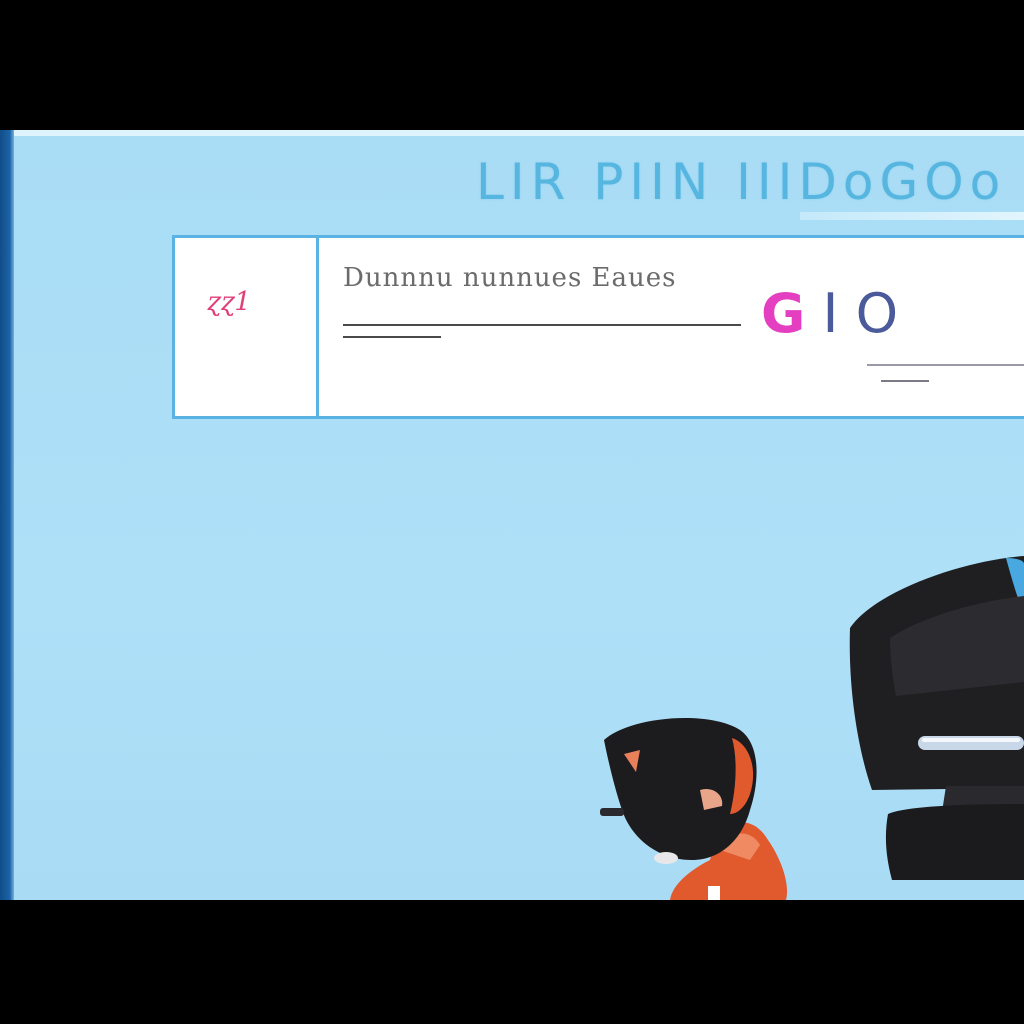 Image resolution: width=1024 pixels, height=1024 pixels. Describe the element at coordinates (7, 515) in the screenshot. I see `left-rail` at that location.